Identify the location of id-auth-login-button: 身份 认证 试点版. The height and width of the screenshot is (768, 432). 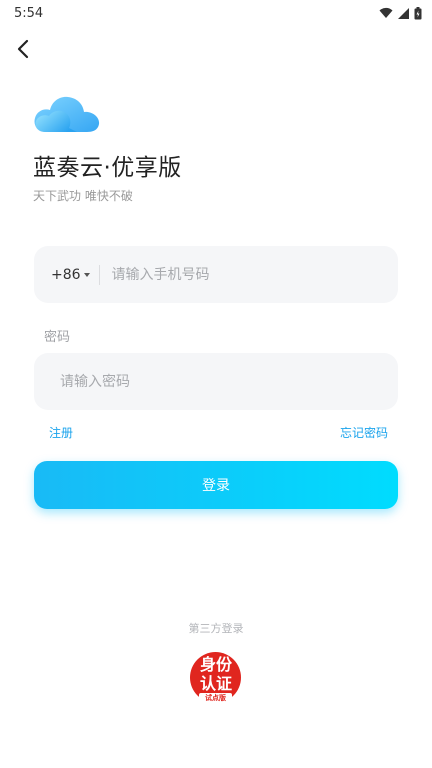
(215, 678).